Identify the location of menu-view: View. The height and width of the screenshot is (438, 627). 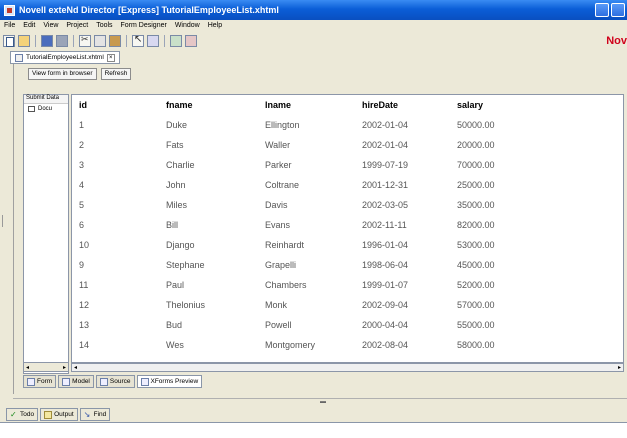
(50, 25).